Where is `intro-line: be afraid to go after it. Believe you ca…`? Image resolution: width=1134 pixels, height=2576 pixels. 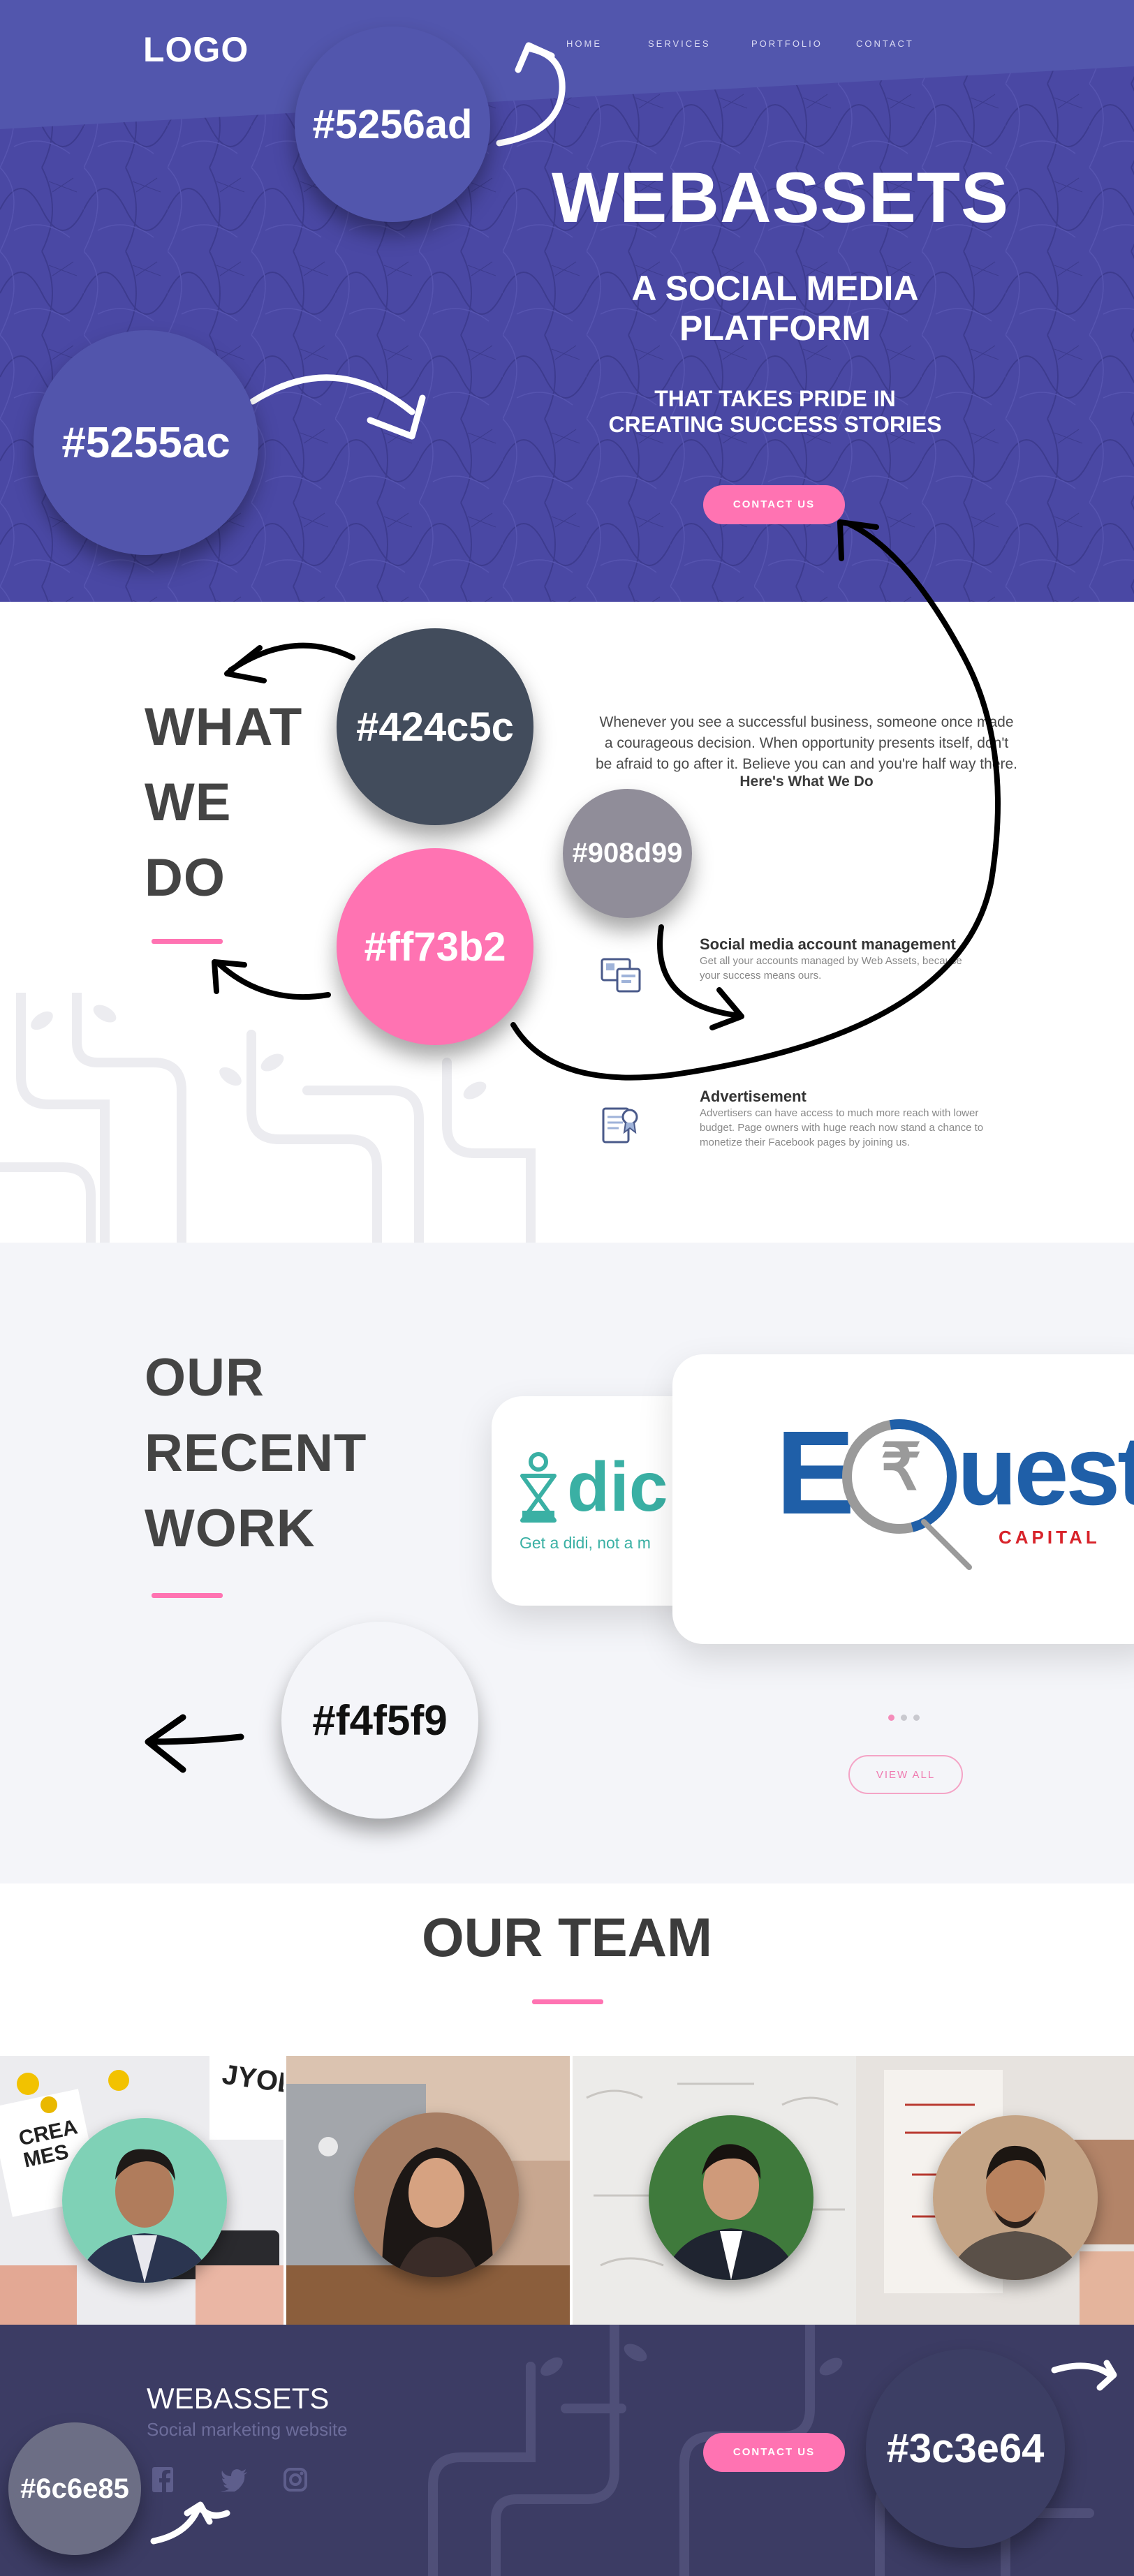 intro-line: be afraid to go after it. Believe you ca… is located at coordinates (806, 764).